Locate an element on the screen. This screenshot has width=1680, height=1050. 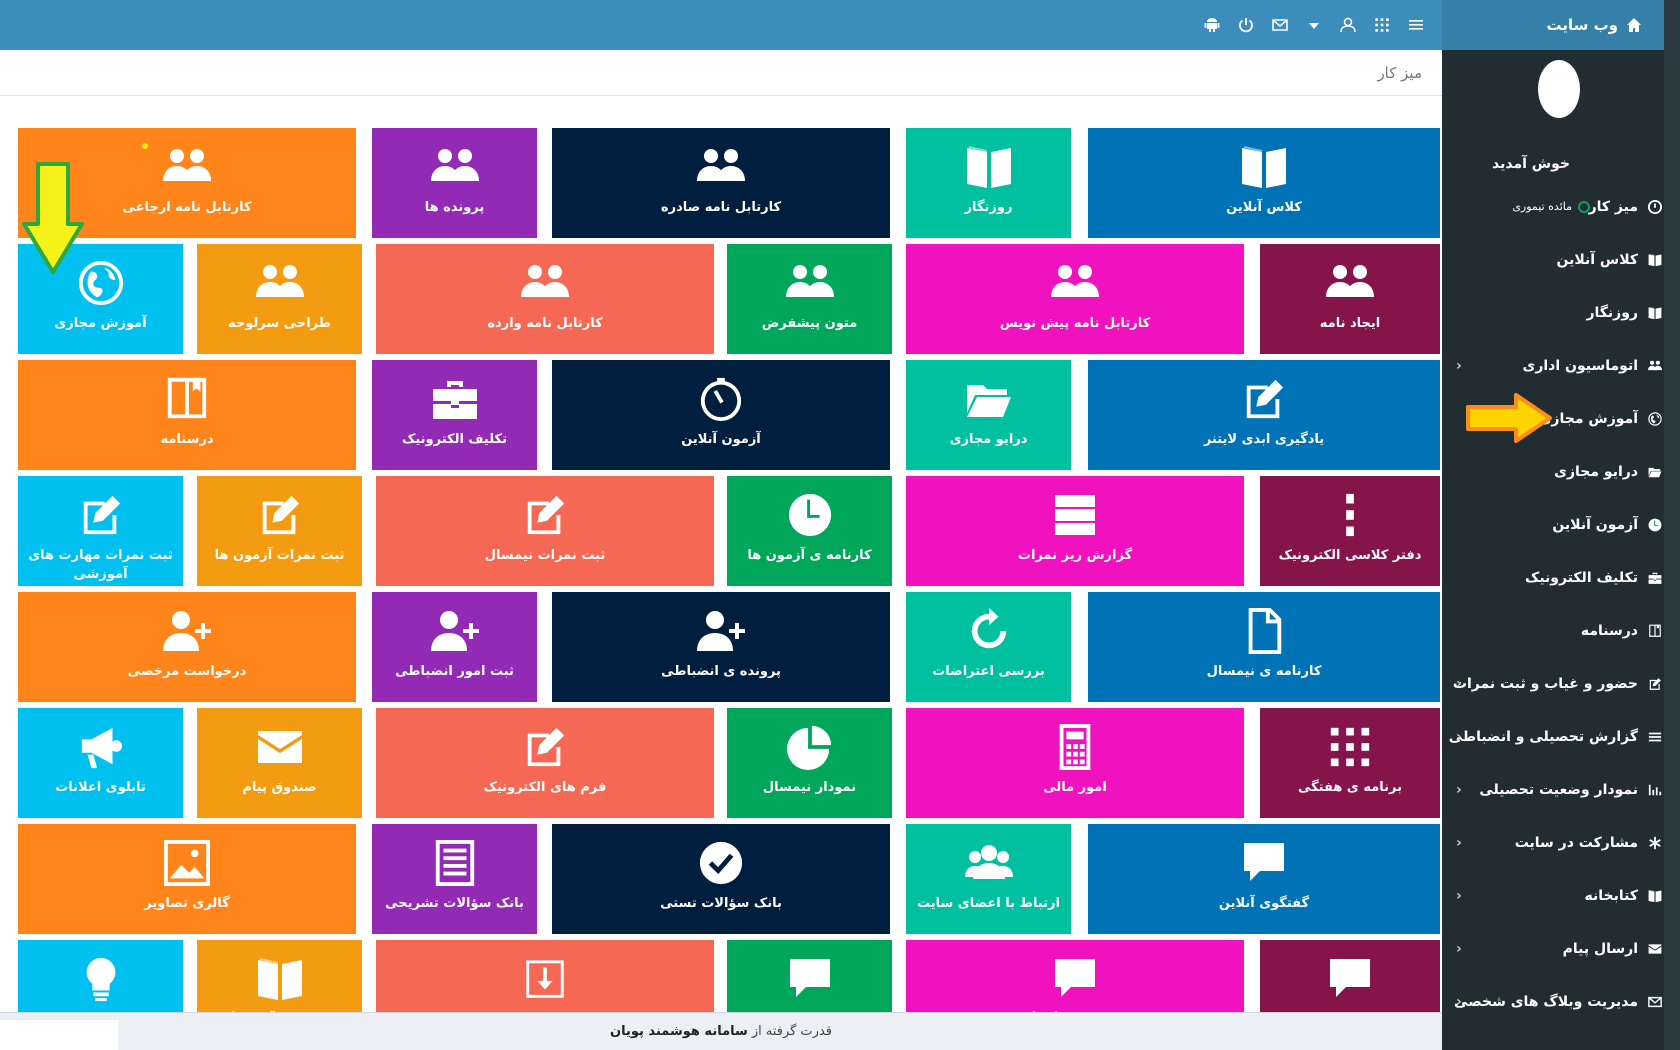
tile-23: بررسی اعتراضات is located at coordinates (988, 647).